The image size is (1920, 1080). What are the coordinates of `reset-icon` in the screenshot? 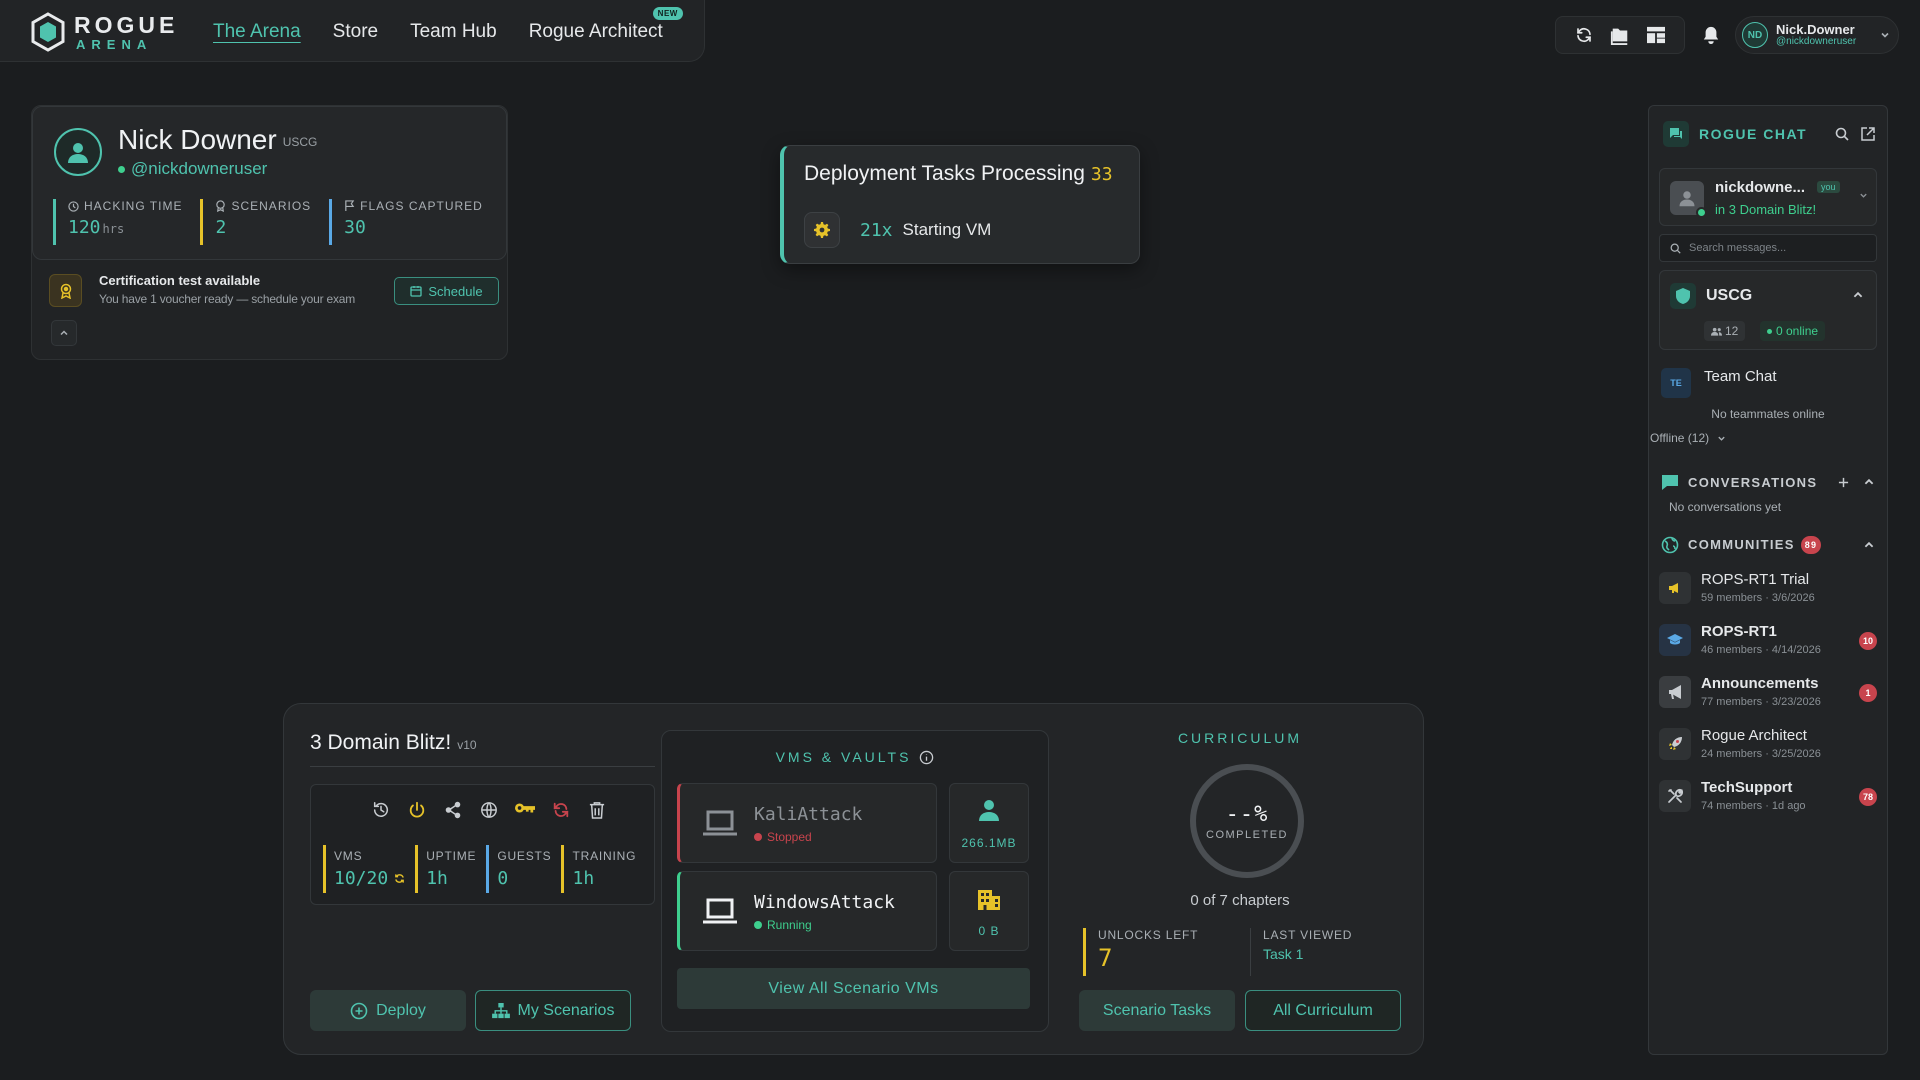 It's located at (561, 810).